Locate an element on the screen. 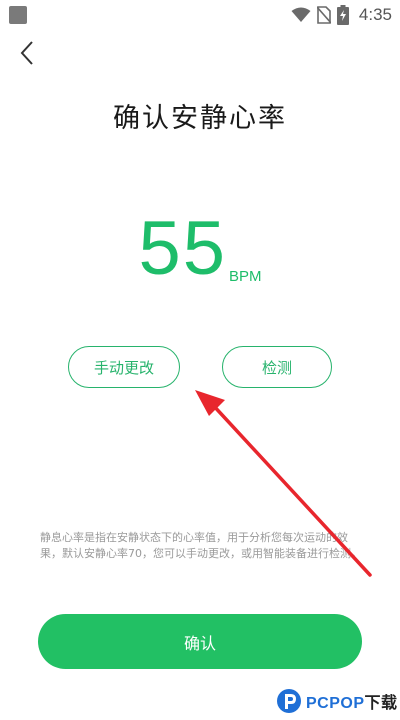  app-notification-icon is located at coordinates (18, 15).